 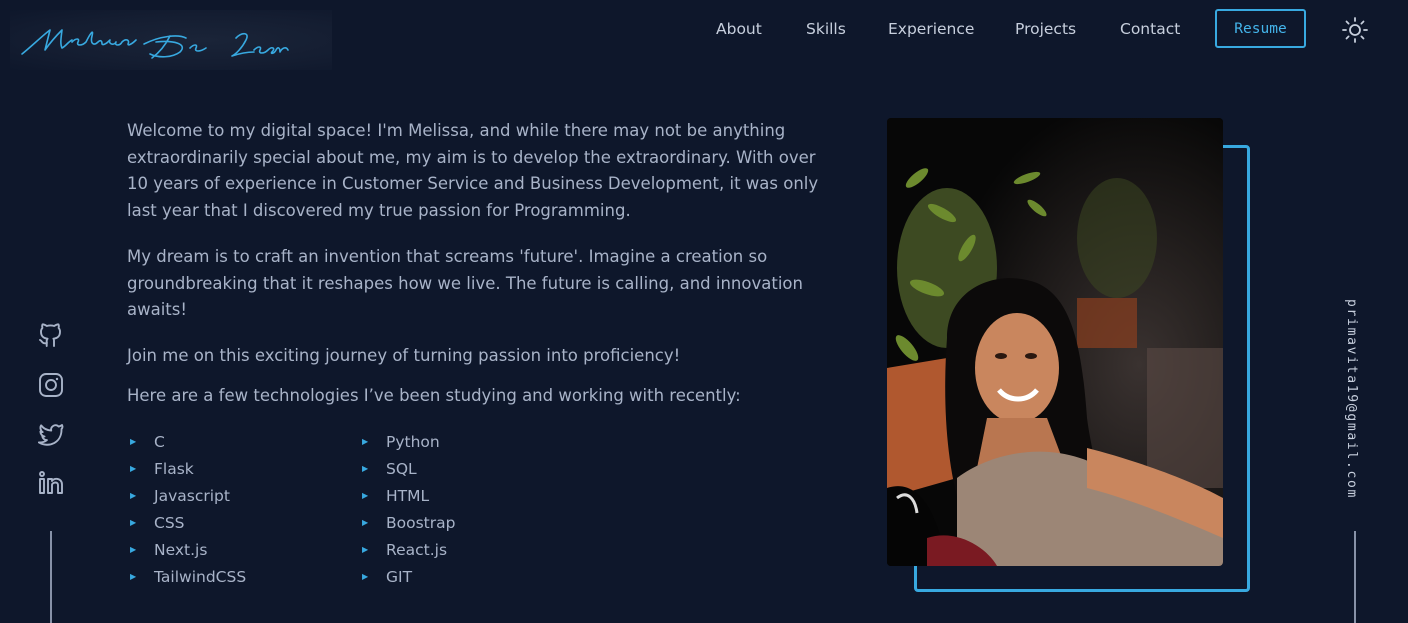 I want to click on github-link, so click(x=51, y=335).